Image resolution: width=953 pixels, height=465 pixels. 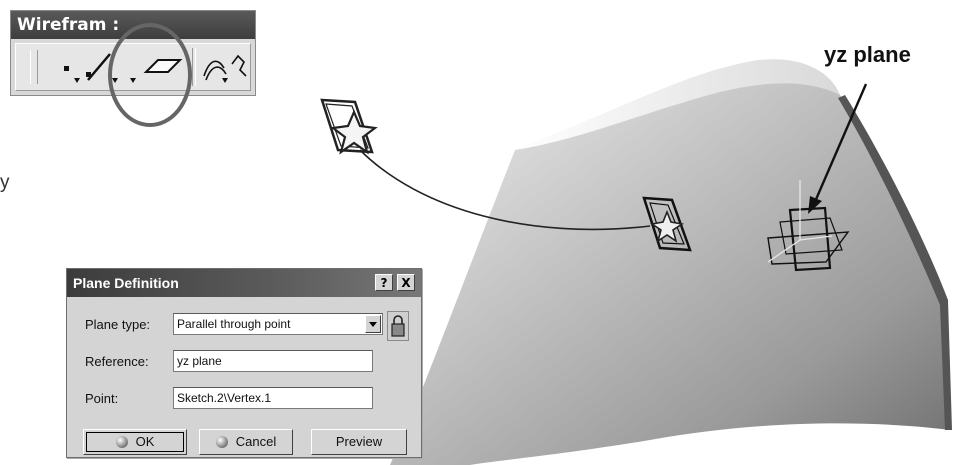 What do you see at coordinates (68, 67) in the screenshot?
I see `point-icon` at bounding box center [68, 67].